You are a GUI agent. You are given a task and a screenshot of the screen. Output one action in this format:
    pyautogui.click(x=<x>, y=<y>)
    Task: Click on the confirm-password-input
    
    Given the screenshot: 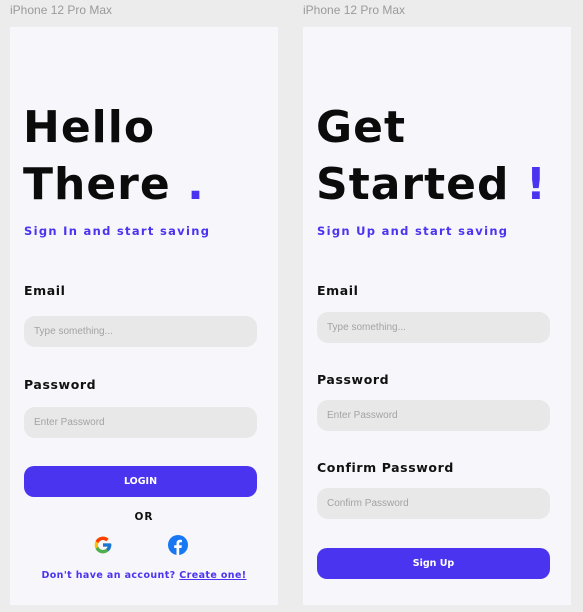 What is the action you would take?
    pyautogui.click(x=433, y=503)
    